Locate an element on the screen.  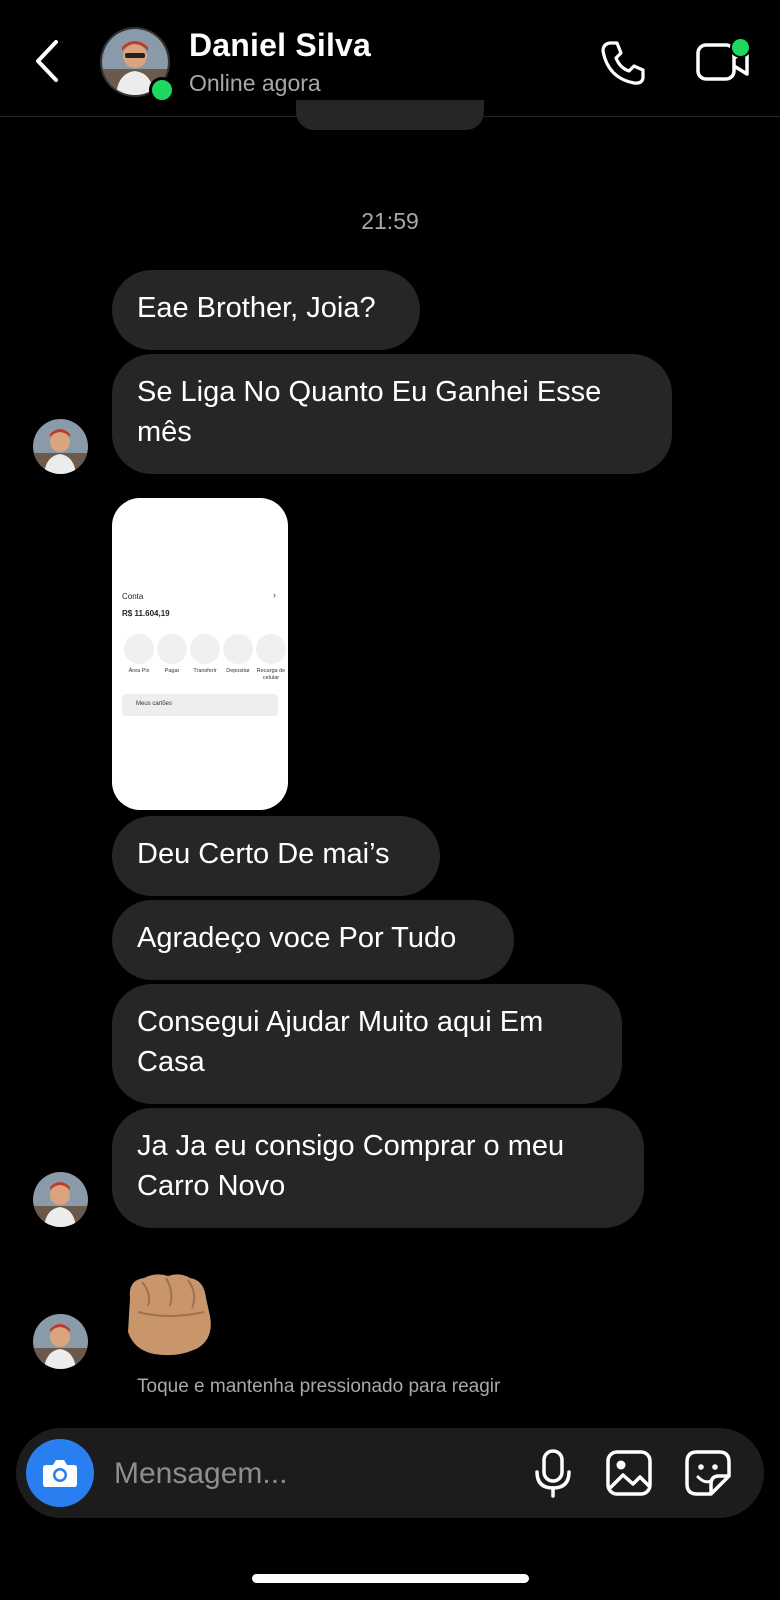
gallery-icon is located at coordinates (629, 1473).